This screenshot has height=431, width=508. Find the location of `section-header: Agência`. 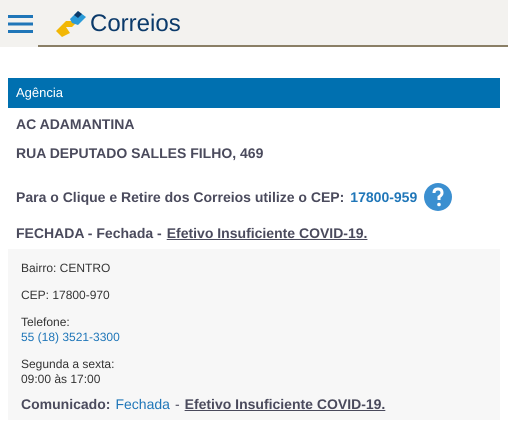

section-header: Agência is located at coordinates (254, 93).